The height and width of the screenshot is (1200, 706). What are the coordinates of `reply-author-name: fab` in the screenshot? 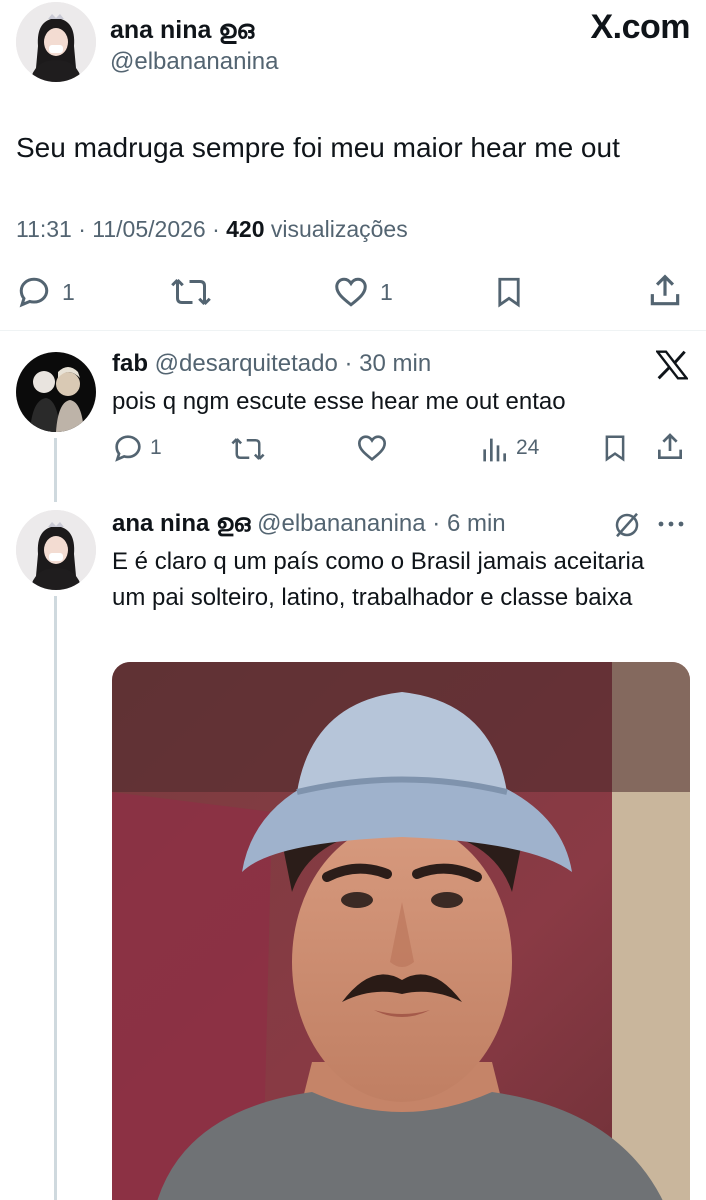 It's located at (130, 363).